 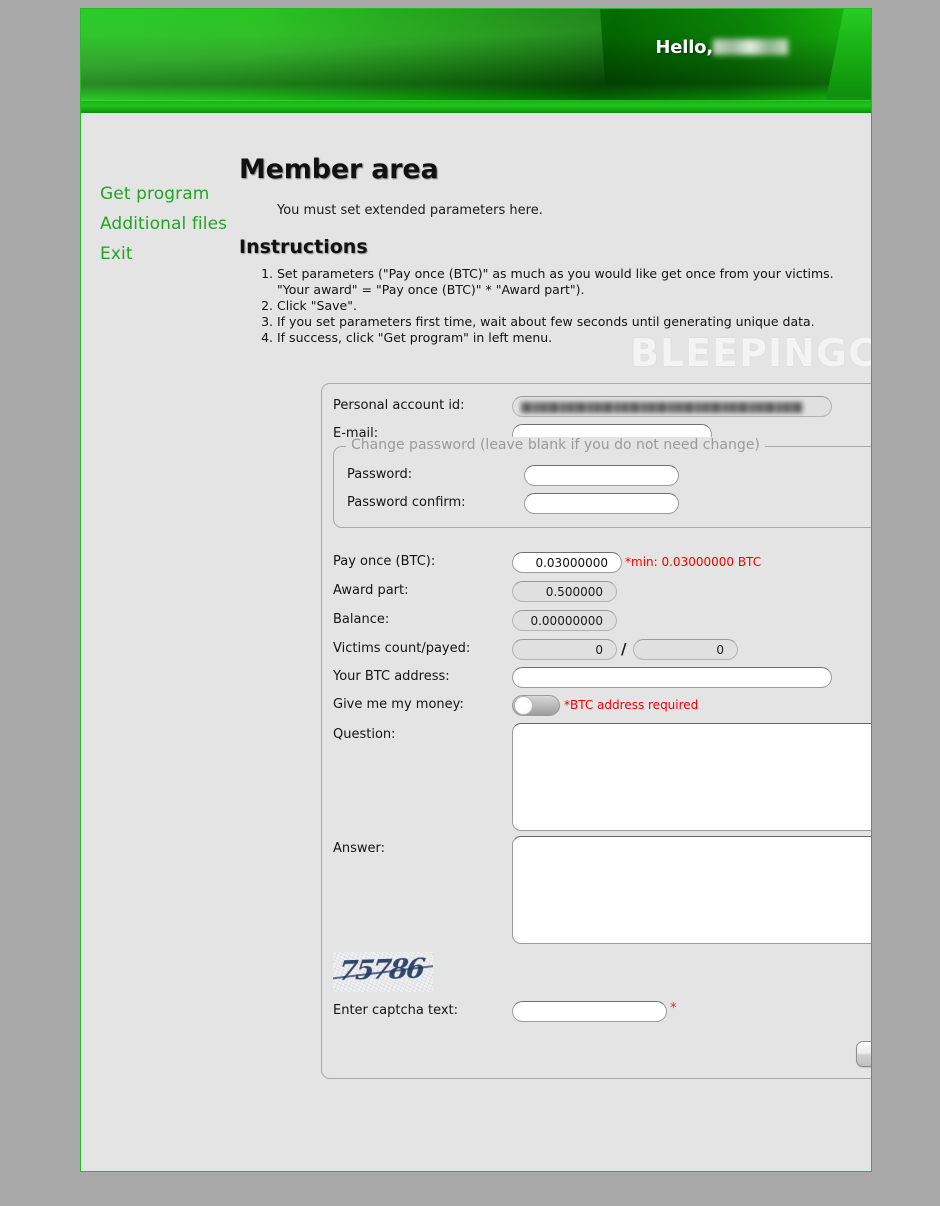 I want to click on password-label: Password:, so click(x=380, y=474).